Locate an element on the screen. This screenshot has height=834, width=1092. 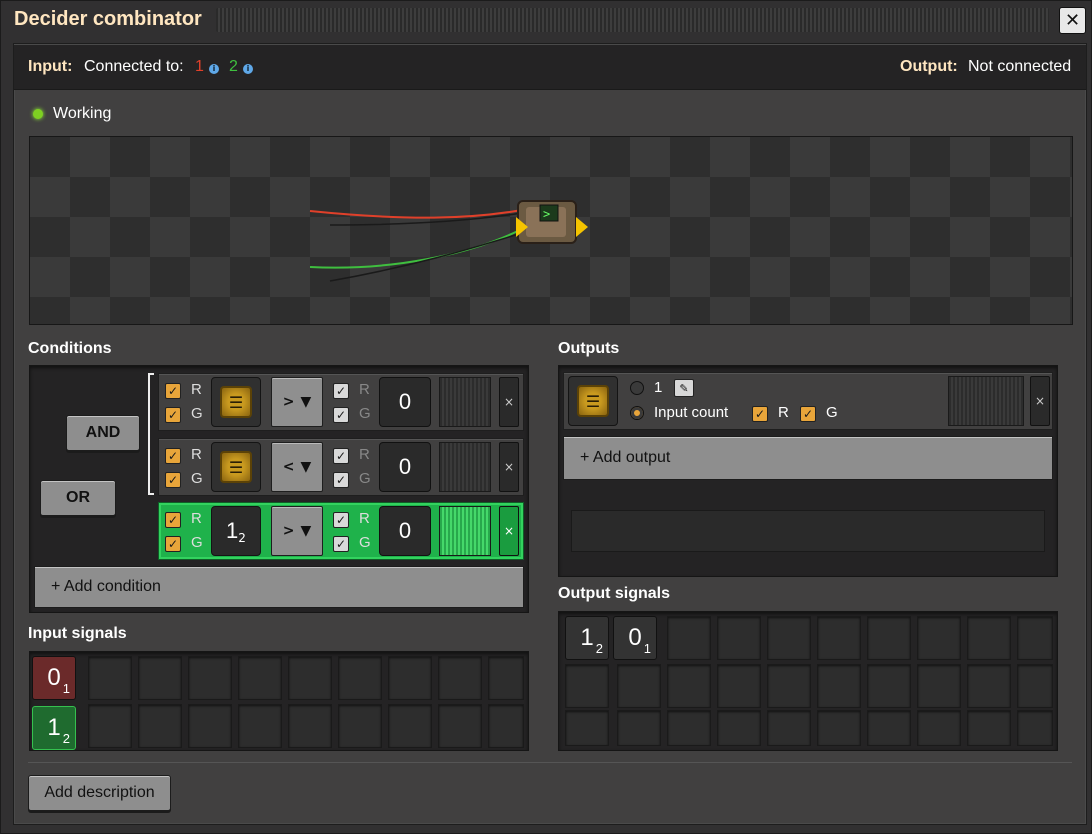
first-signal-slot: 12 is located at coordinates (236, 531).